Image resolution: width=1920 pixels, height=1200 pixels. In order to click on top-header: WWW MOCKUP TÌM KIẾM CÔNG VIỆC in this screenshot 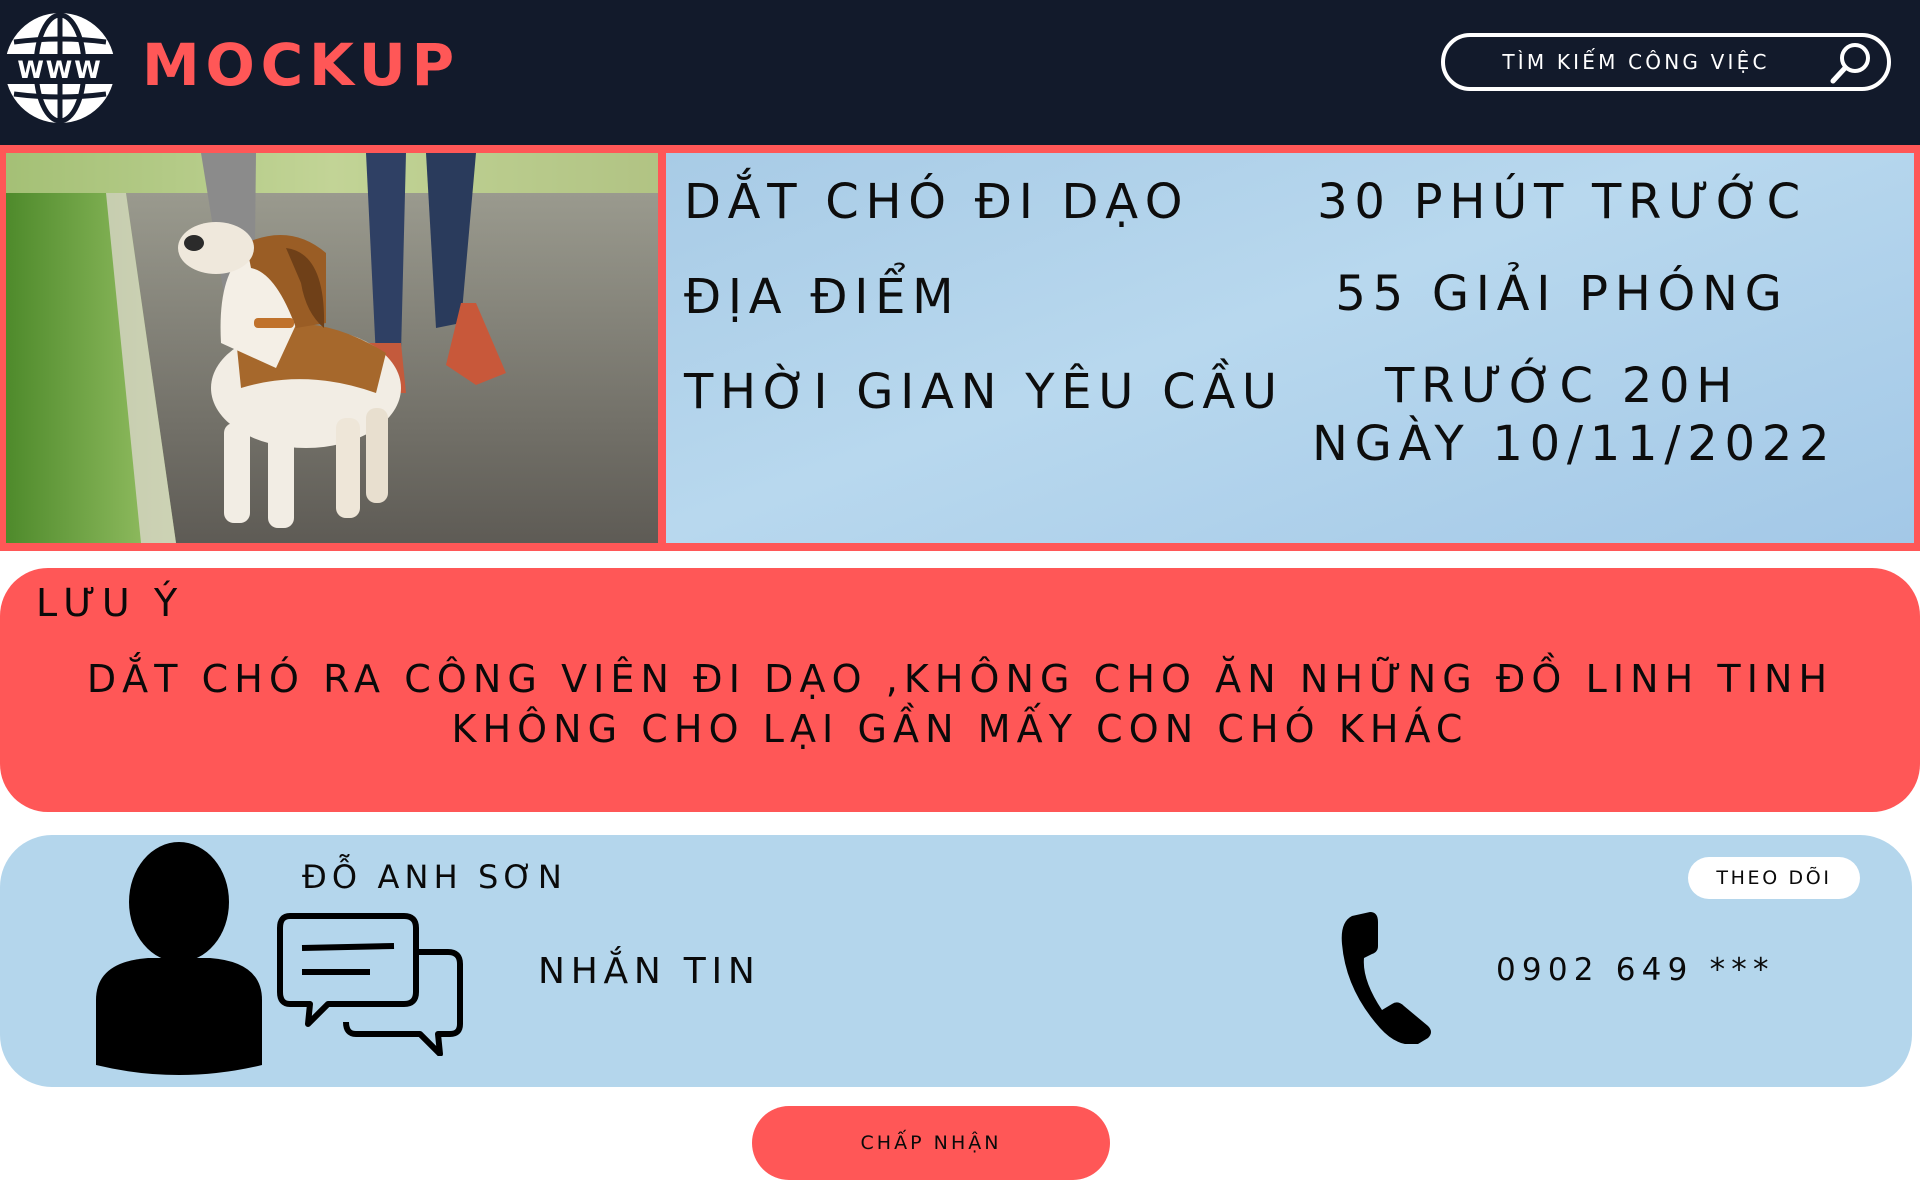, I will do `click(960, 72)`.